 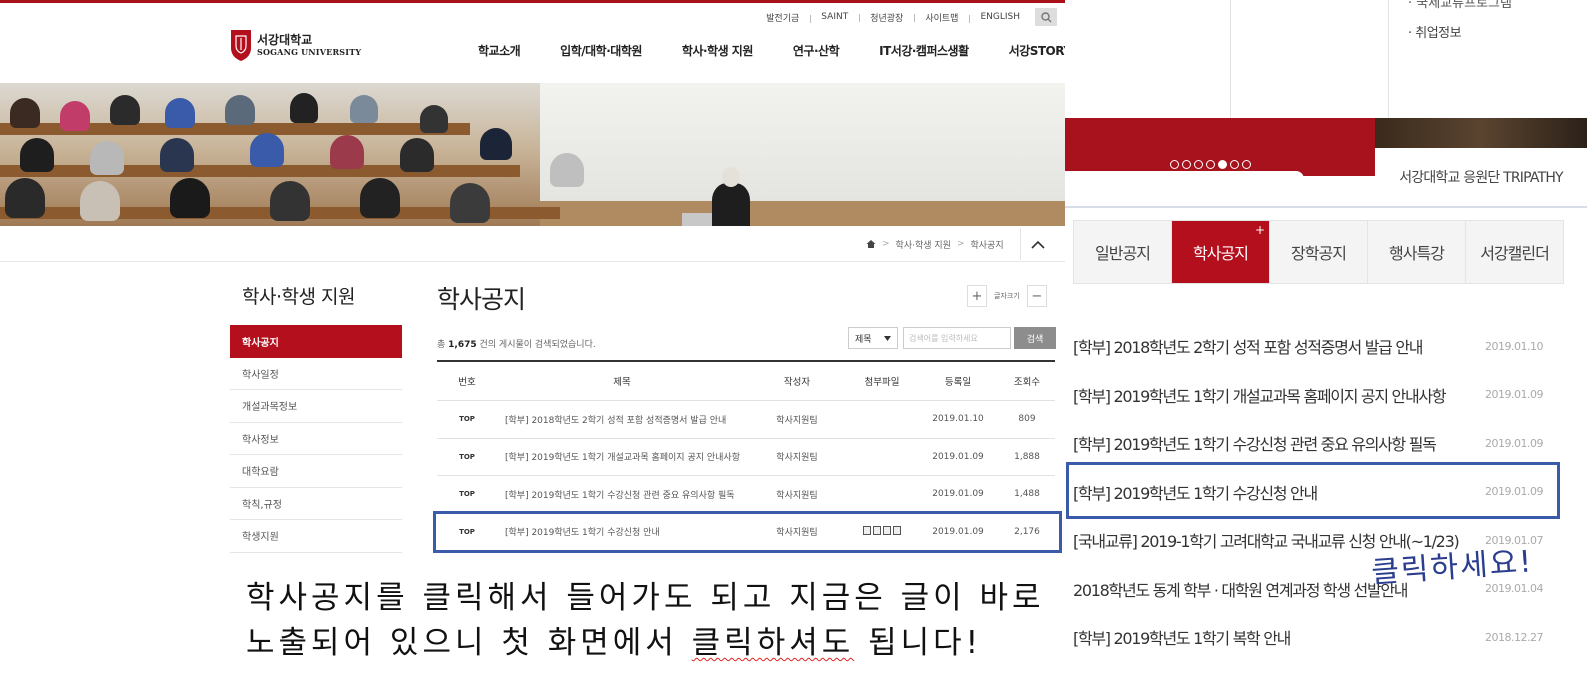 What do you see at coordinates (499, 50) in the screenshot?
I see `gnb-about: 학교소개` at bounding box center [499, 50].